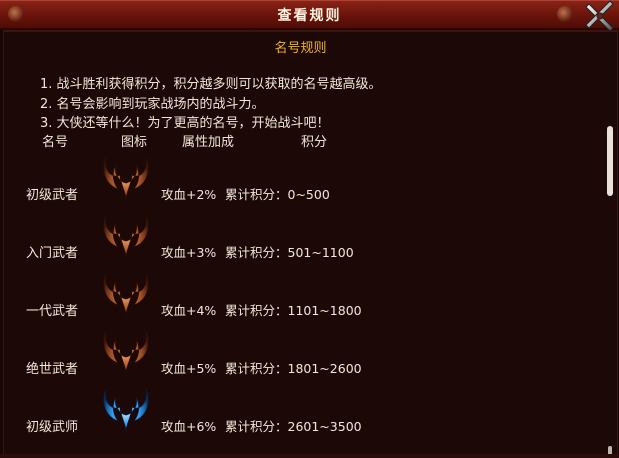 The width and height of the screenshot is (619, 458). What do you see at coordinates (52, 369) in the screenshot?
I see `title-name: 绝世武者` at bounding box center [52, 369].